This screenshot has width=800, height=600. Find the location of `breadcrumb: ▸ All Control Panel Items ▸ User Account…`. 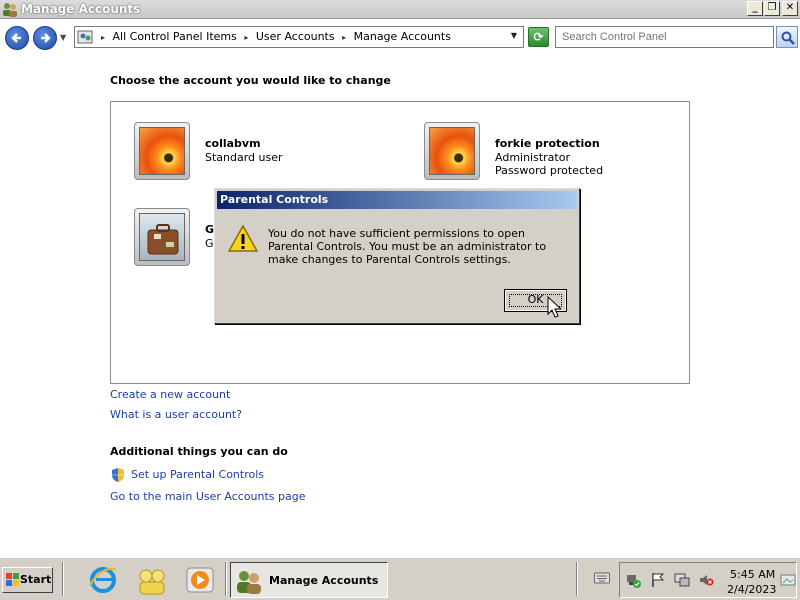

breadcrumb: ▸ All Control Panel Items ▸ User Account… is located at coordinates (276, 36).